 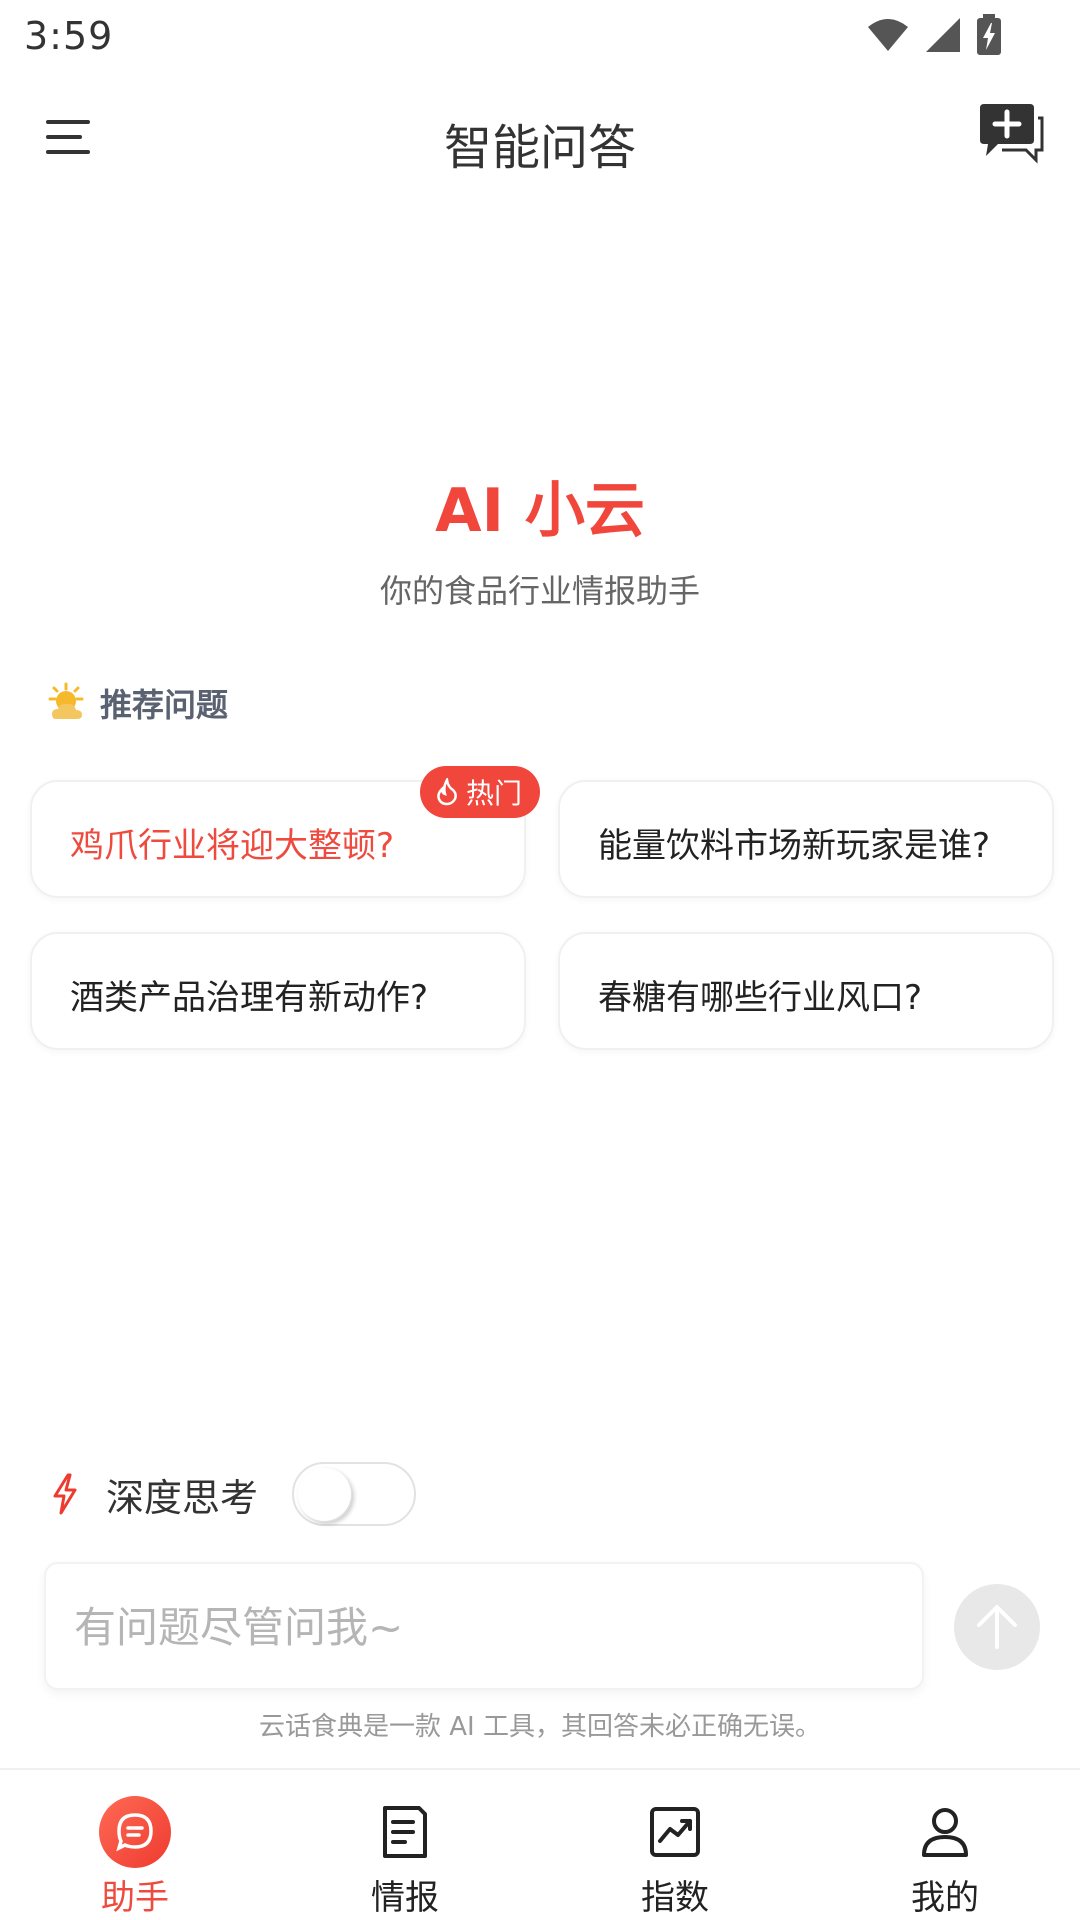 I want to click on lightning-icon, so click(x=65, y=1494).